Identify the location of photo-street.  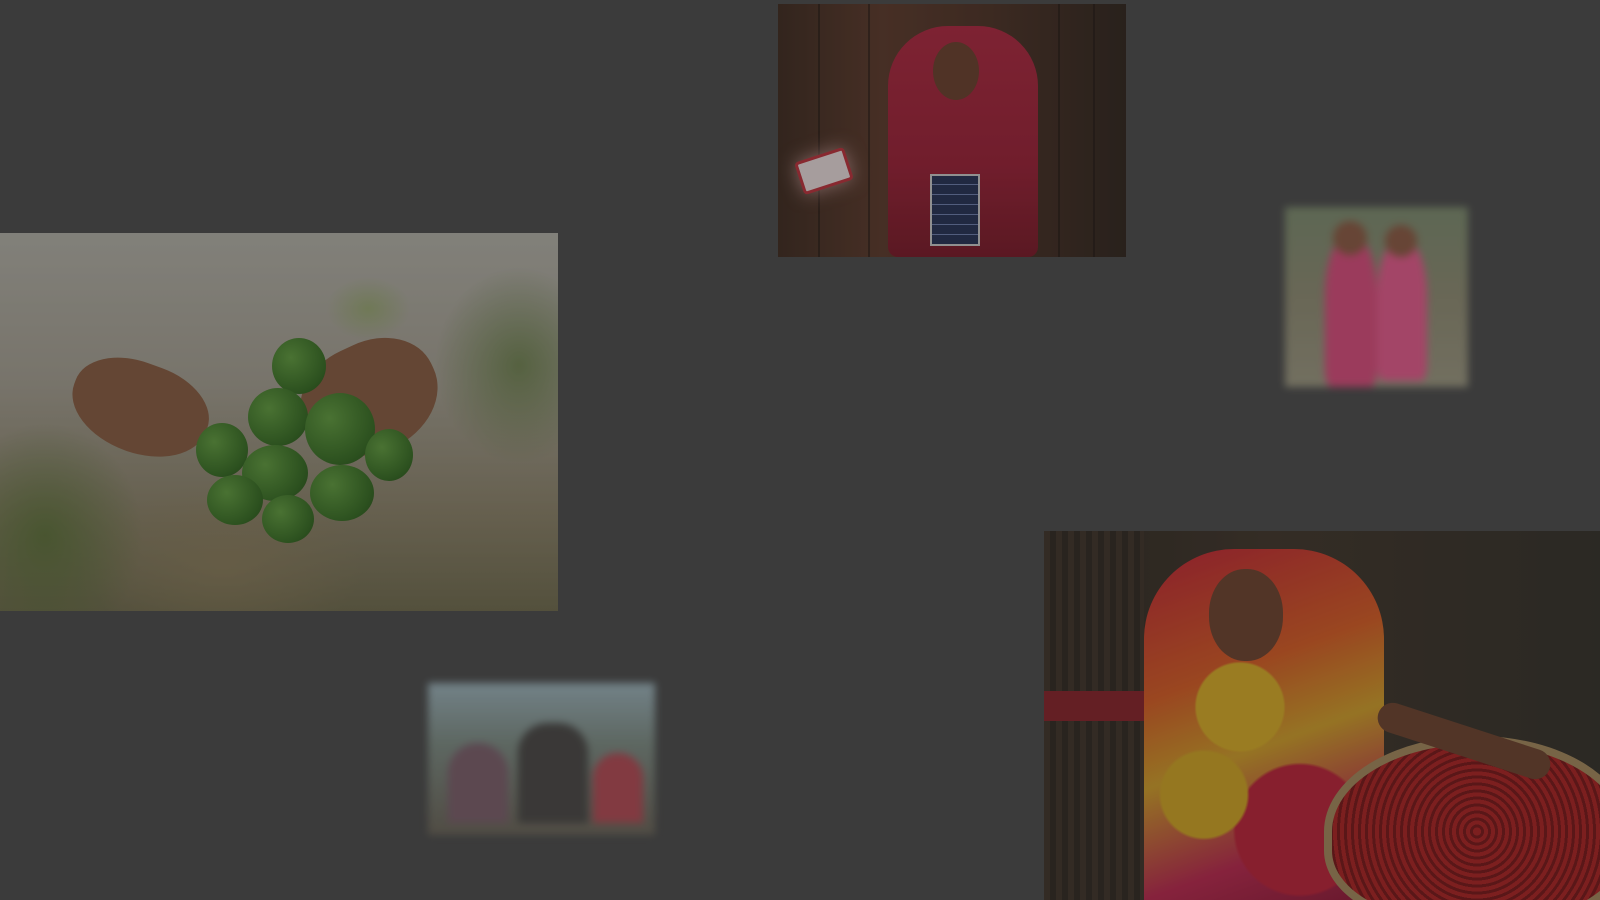
(541, 759).